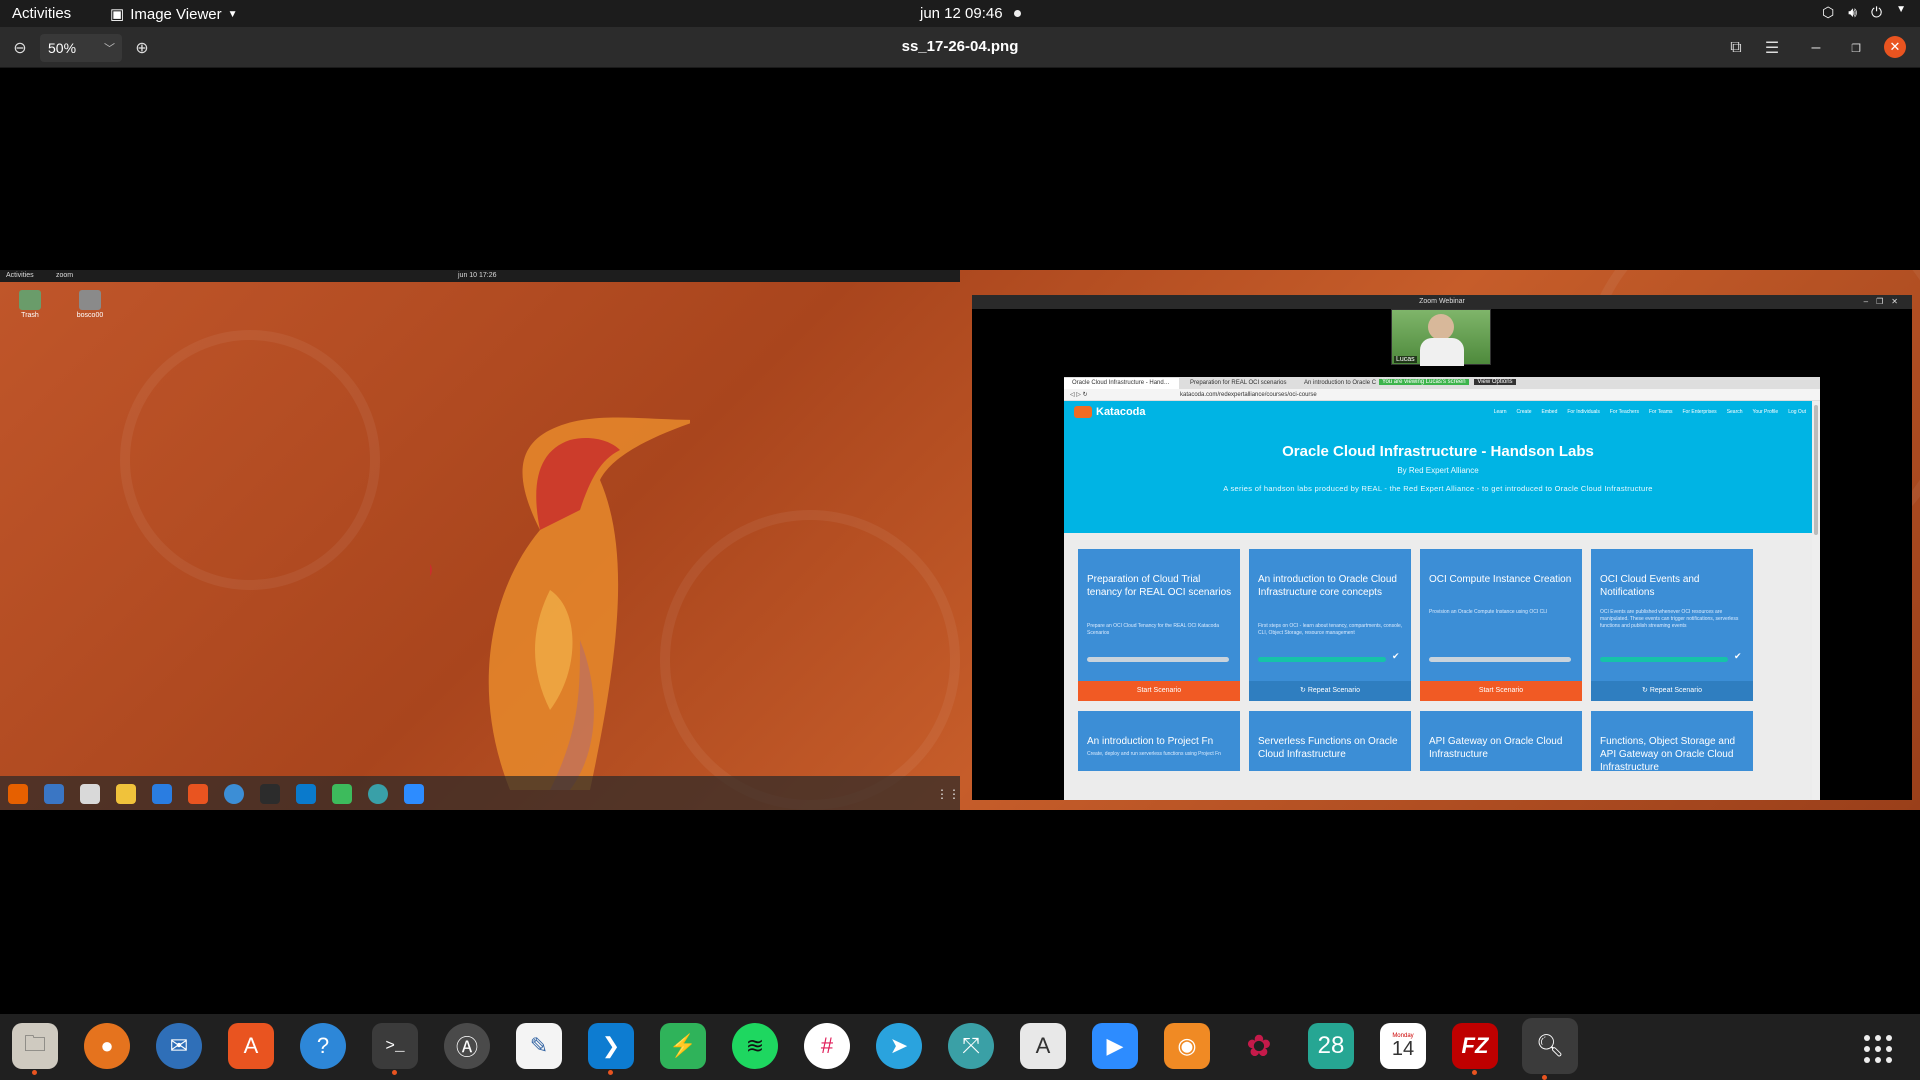  What do you see at coordinates (1765, 412) in the screenshot?
I see `nav-item: Your Profile` at bounding box center [1765, 412].